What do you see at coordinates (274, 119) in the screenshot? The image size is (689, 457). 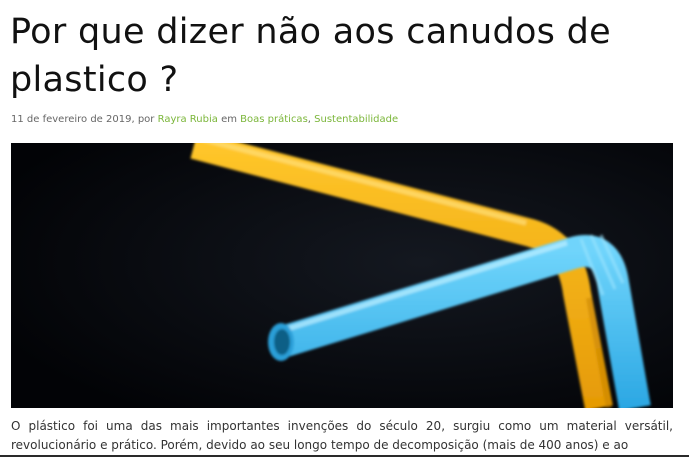 I see `category-link-boas-praticas: Boas práticas` at bounding box center [274, 119].